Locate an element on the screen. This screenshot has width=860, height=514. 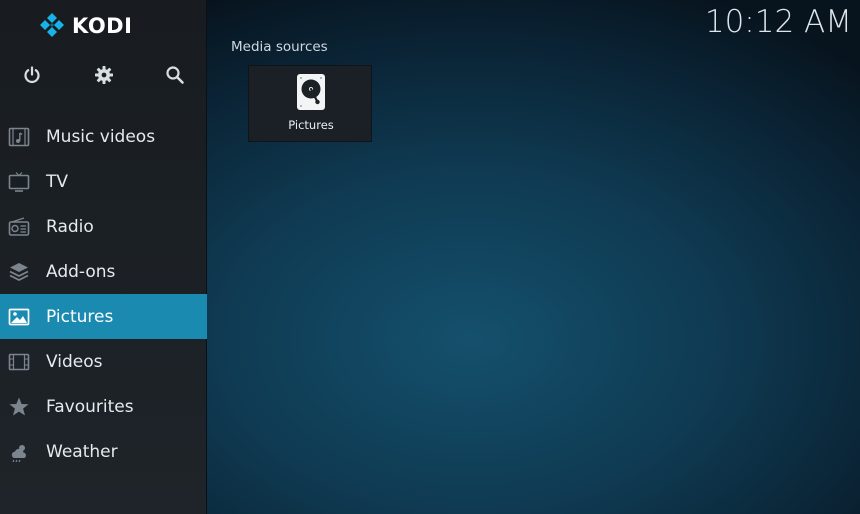
search-icon is located at coordinates (175, 75).